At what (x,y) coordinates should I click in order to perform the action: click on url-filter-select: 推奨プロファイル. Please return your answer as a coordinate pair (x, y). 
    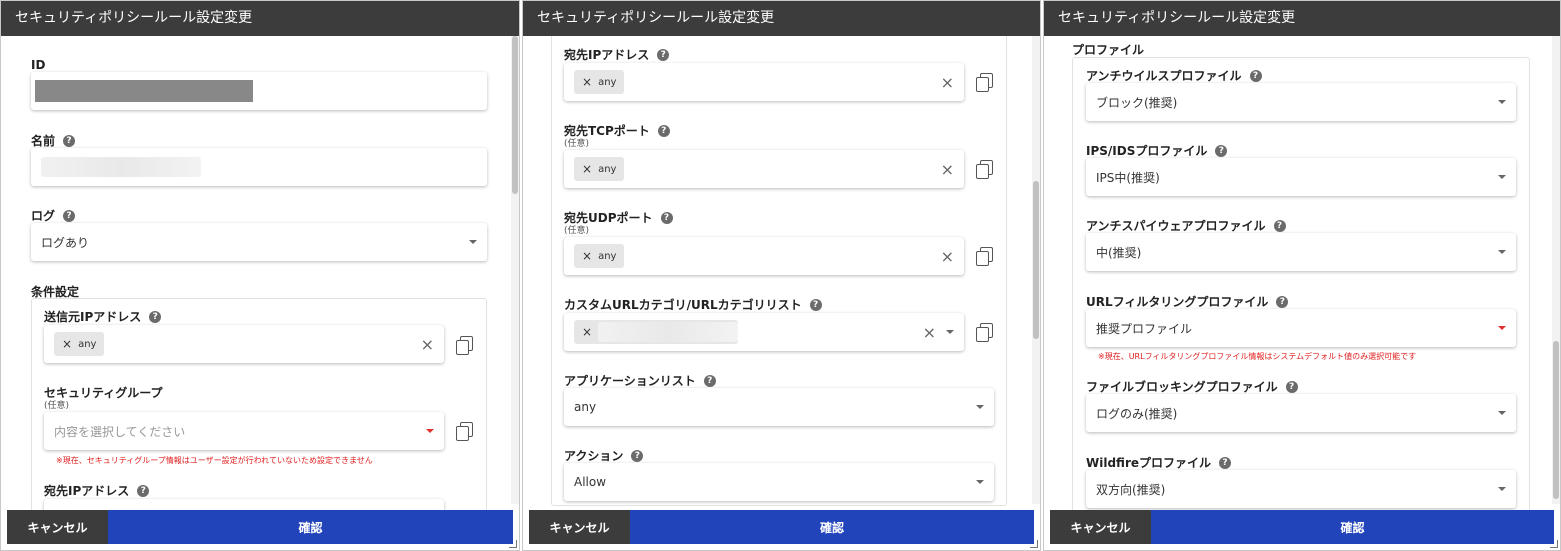
    Looking at the image, I should click on (1301, 328).